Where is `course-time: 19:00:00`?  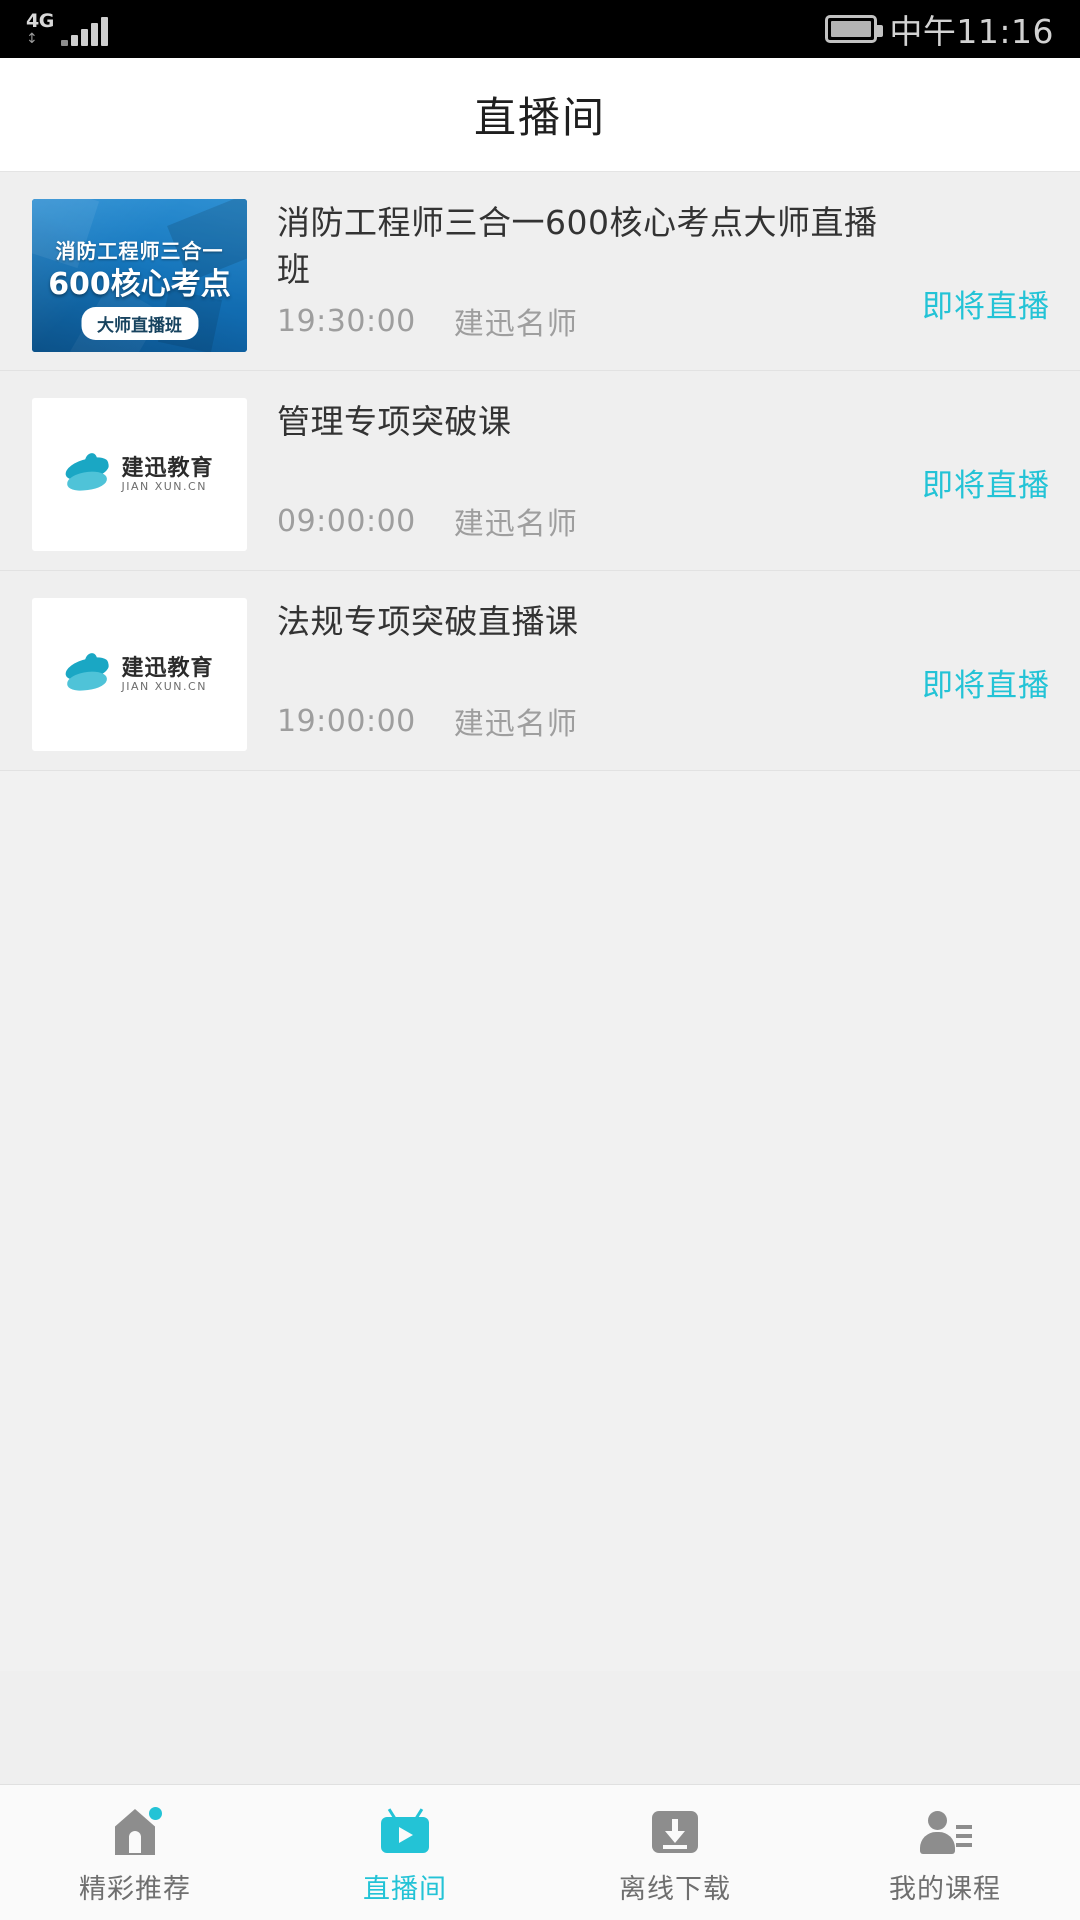
course-time: 19:00:00 is located at coordinates (346, 721).